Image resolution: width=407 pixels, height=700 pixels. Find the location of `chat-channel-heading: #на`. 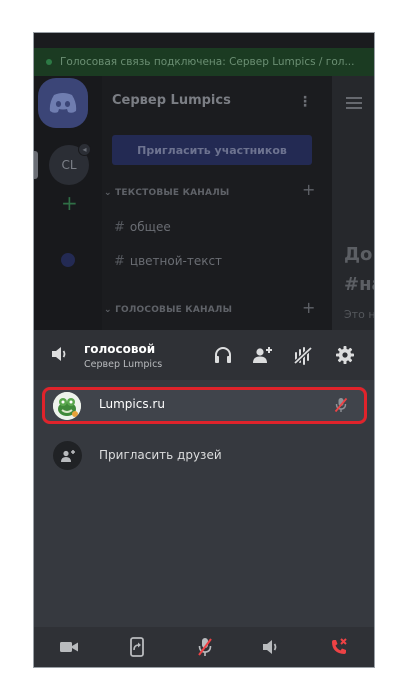

chat-channel-heading: #на is located at coordinates (359, 284).